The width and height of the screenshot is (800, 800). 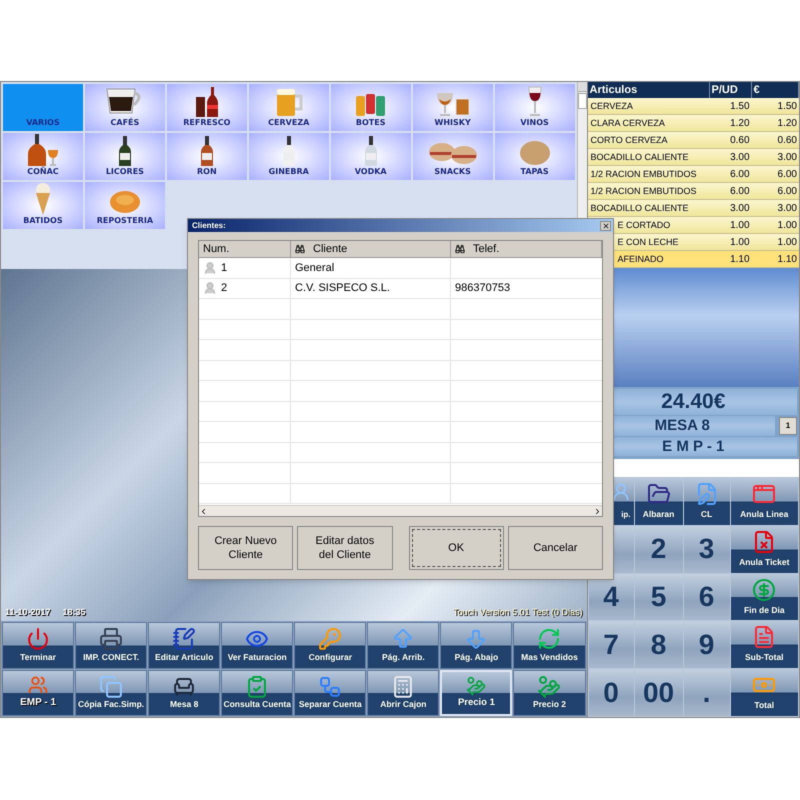 What do you see at coordinates (210, 288) in the screenshot?
I see `person-icon` at bounding box center [210, 288].